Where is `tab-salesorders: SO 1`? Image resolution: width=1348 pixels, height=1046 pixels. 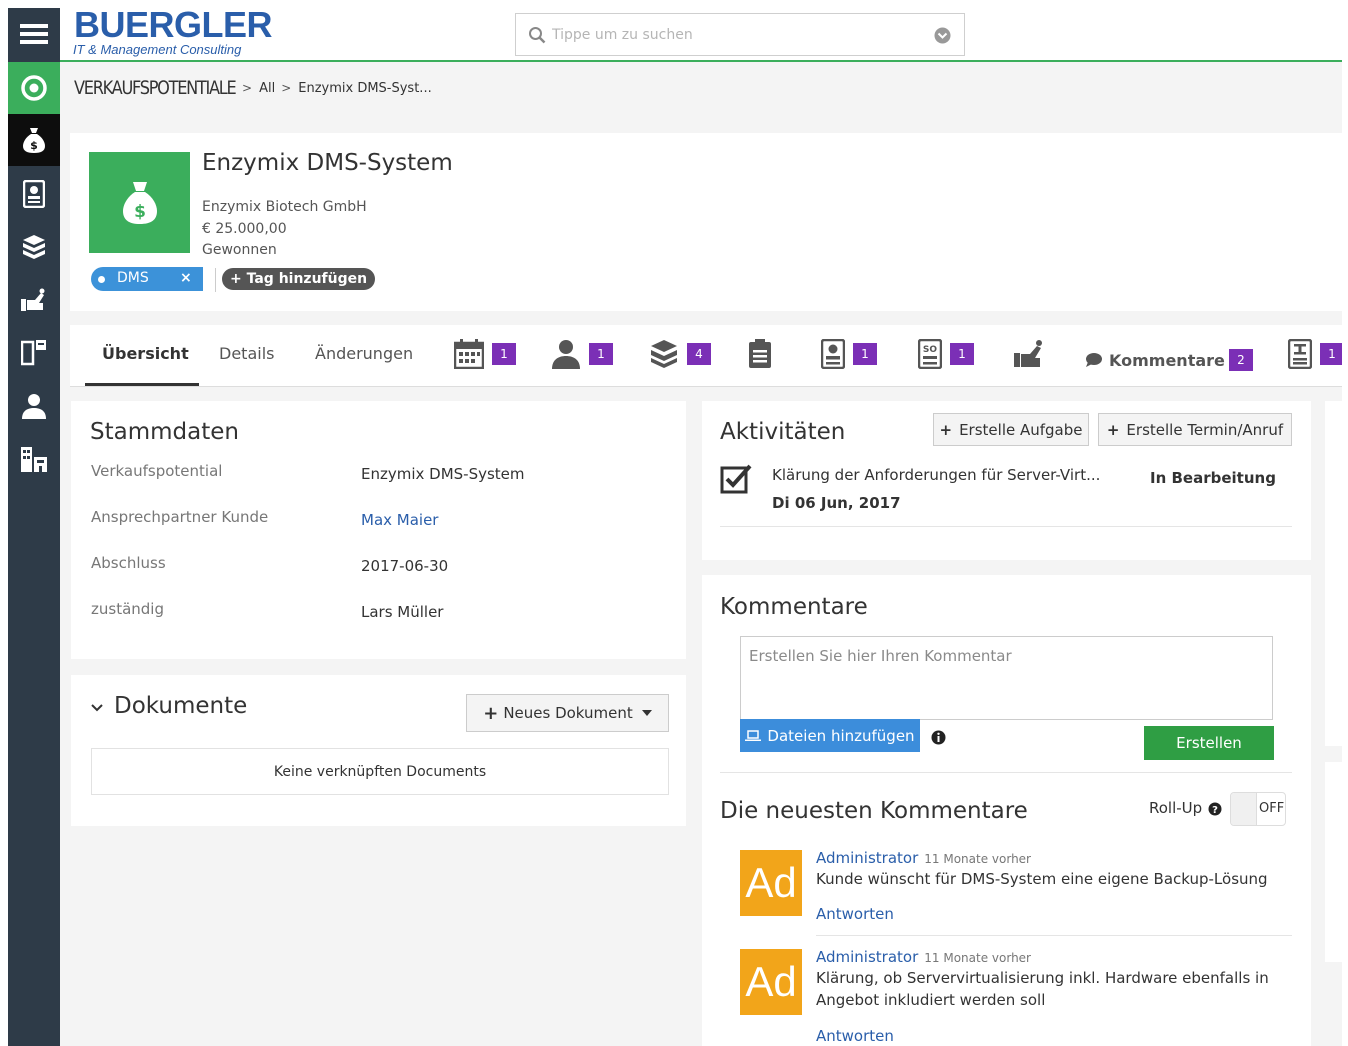 tab-salesorders: SO 1 is located at coordinates (946, 354).